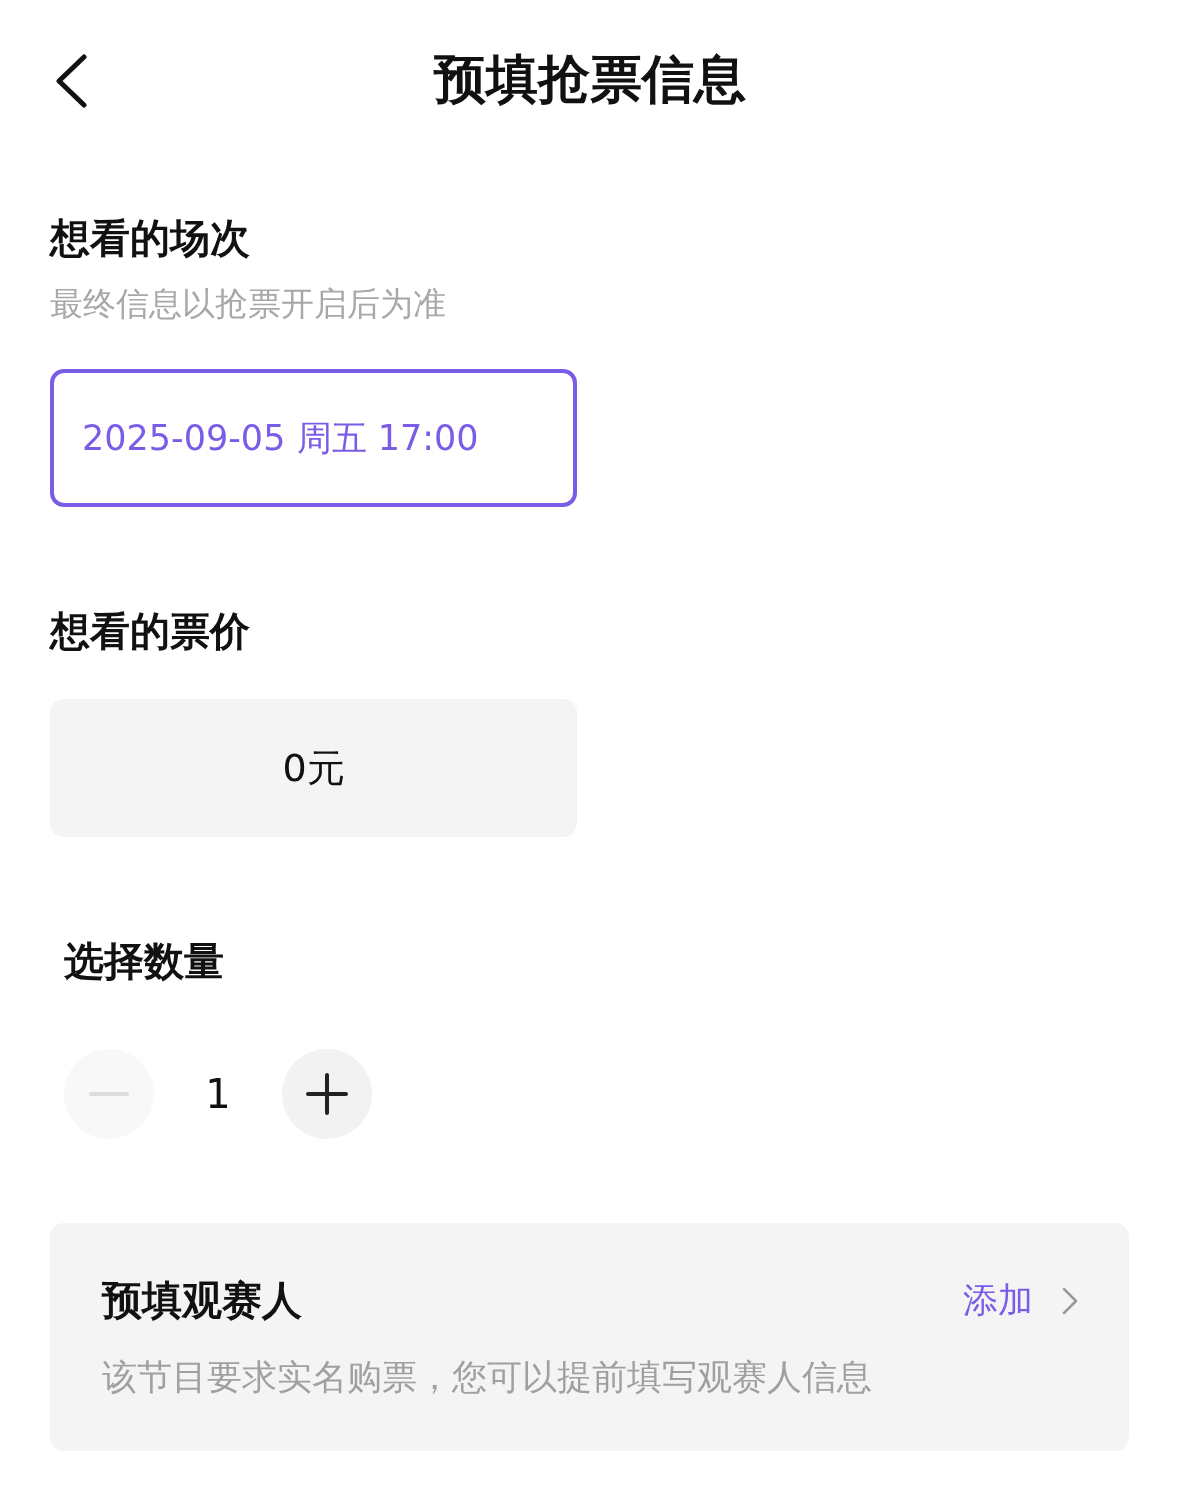 This screenshot has width=1179, height=1503. Describe the element at coordinates (327, 1094) in the screenshot. I see `plus-icon` at that location.